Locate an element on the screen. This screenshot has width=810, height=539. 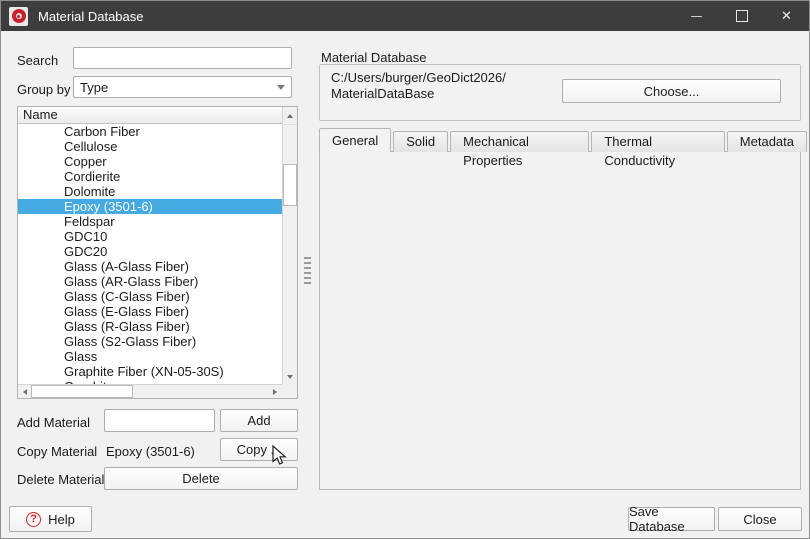
scroll-down-icon is located at coordinates (290, 377).